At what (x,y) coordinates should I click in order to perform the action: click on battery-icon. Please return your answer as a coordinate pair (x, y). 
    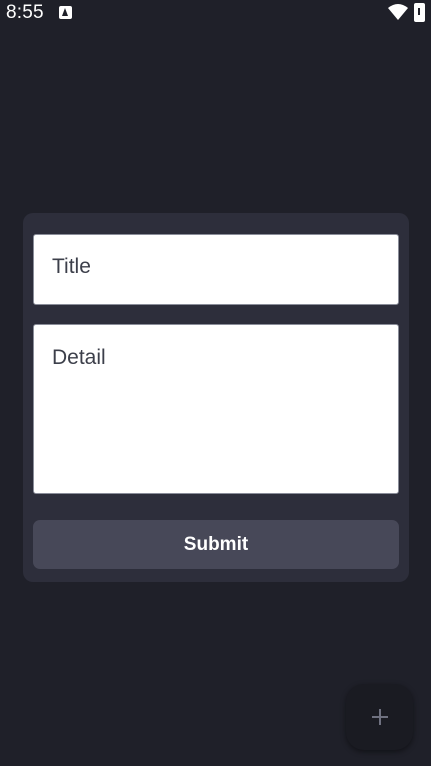
    Looking at the image, I should click on (419, 12).